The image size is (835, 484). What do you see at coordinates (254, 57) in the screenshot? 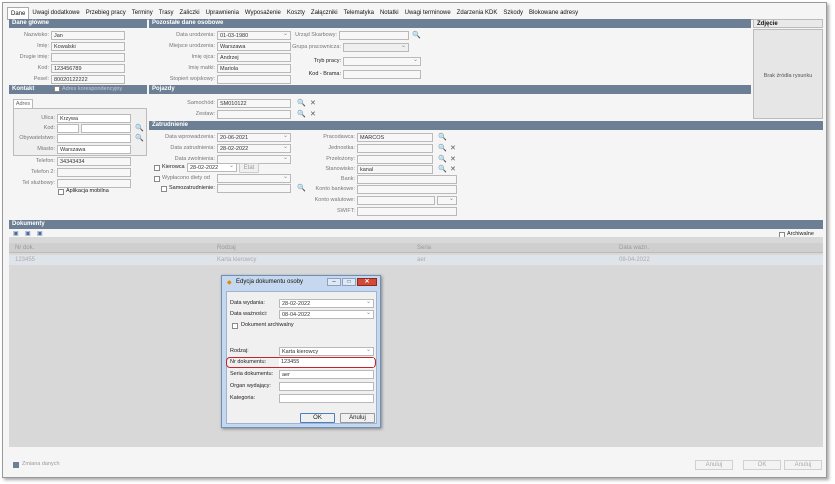
I see `father-input: Andrzej` at bounding box center [254, 57].